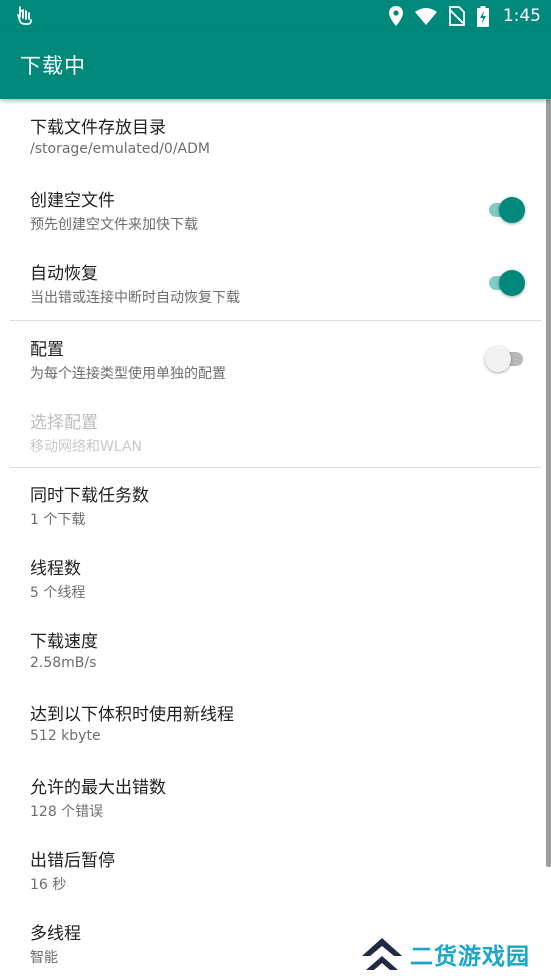  I want to click on setting-download-speed: 下载速度 2.58mB/s, so click(275, 649).